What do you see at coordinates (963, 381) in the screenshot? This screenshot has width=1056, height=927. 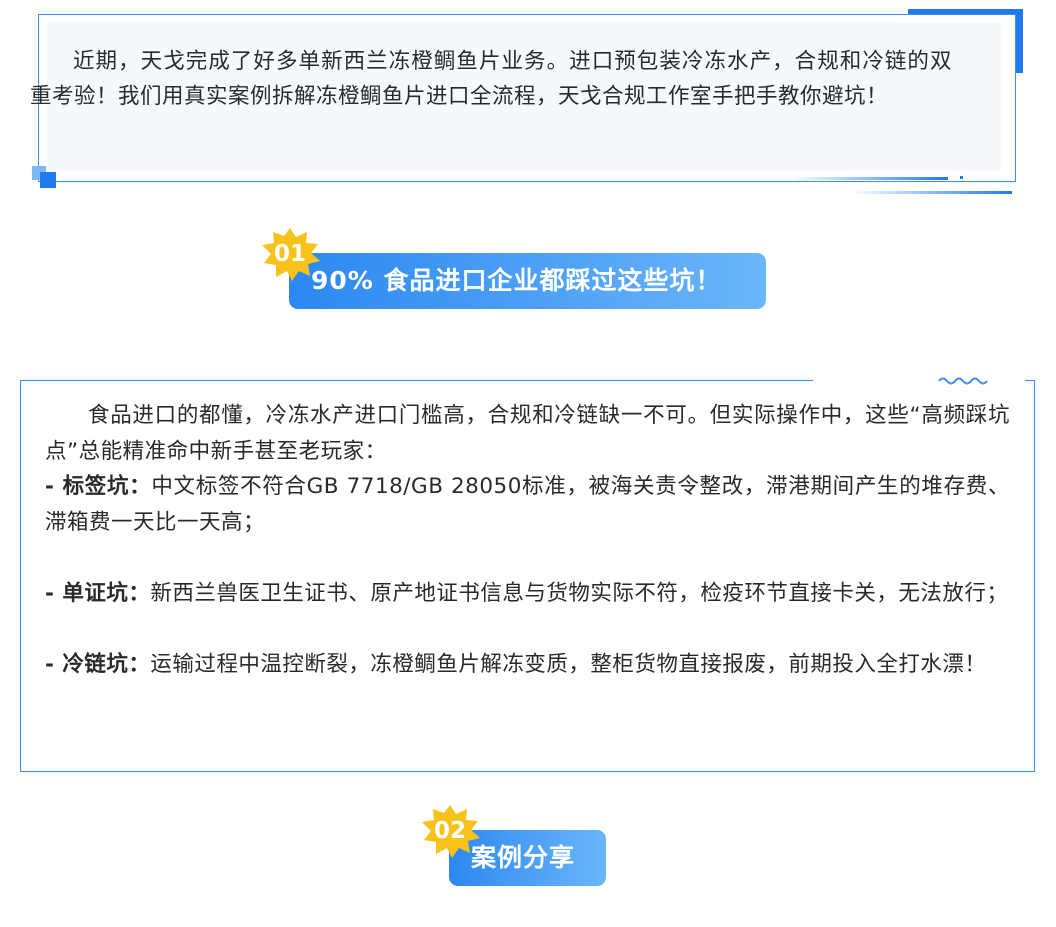 I see `wave-decoration-icon` at bounding box center [963, 381].